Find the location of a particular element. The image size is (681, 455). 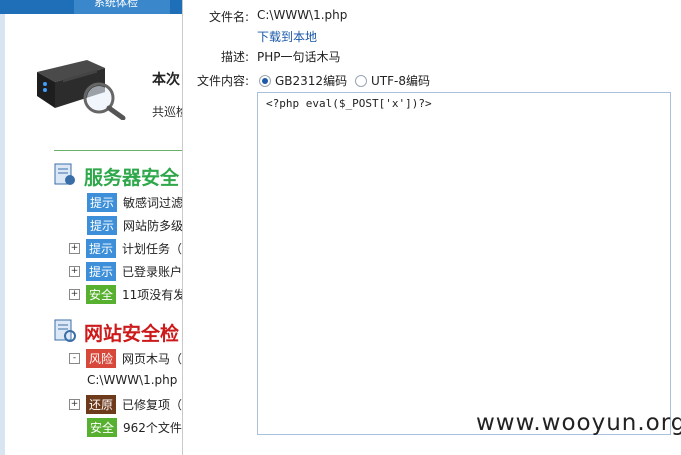

item-text: 计划任务（ is located at coordinates (152, 248).